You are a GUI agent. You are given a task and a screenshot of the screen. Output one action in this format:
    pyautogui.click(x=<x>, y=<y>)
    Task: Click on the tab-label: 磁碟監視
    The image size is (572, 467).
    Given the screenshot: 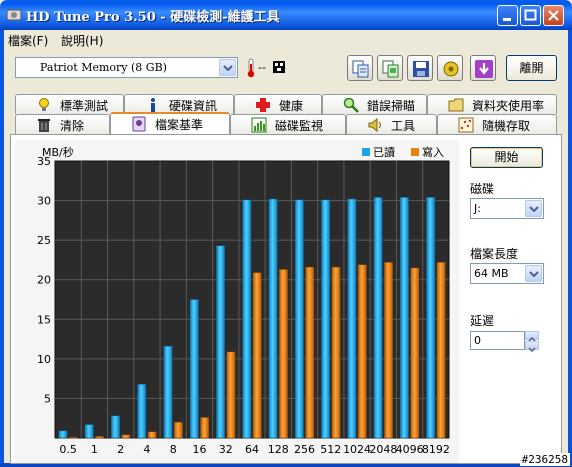 What is the action you would take?
    pyautogui.click(x=299, y=126)
    